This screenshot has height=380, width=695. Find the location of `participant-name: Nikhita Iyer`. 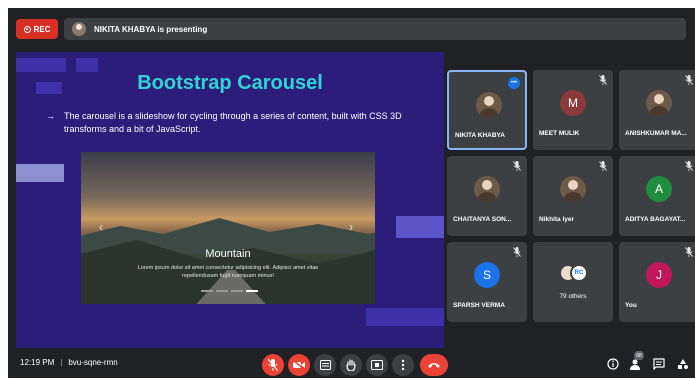

participant-name: Nikhita Iyer is located at coordinates (557, 219).